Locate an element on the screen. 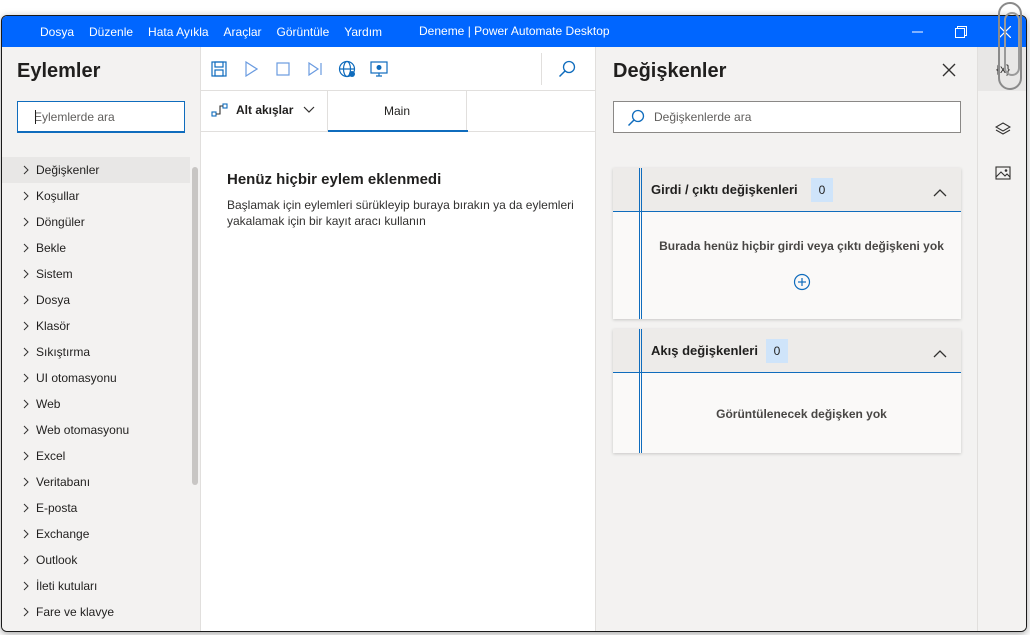 Image resolution: width=1030 pixels, height=635 pixels. ui-elements-rail-button is located at coordinates (1002, 129).